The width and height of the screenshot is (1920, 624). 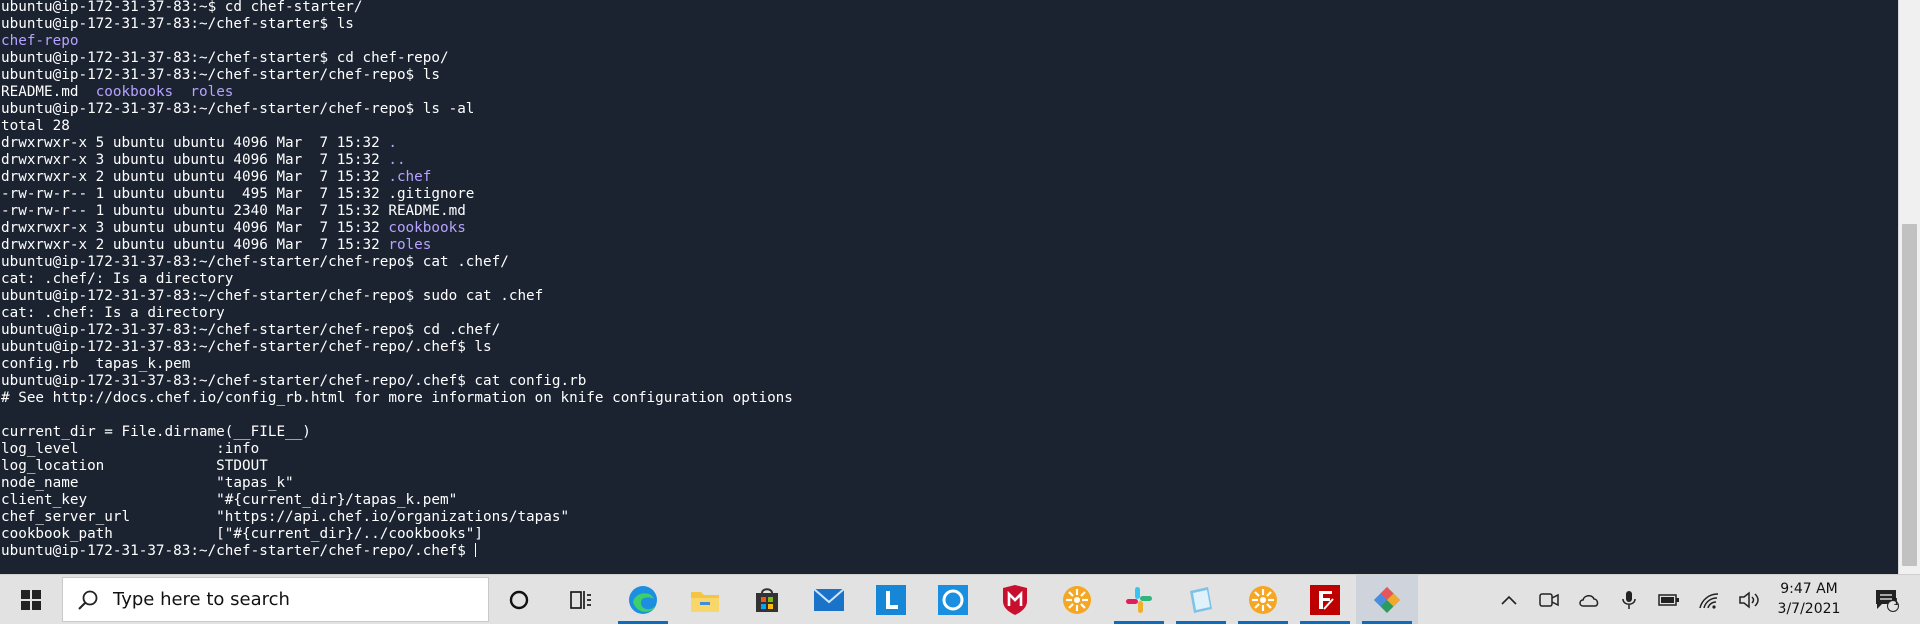 I want to click on taskbar-search-box: Type here to search, so click(x=275, y=599).